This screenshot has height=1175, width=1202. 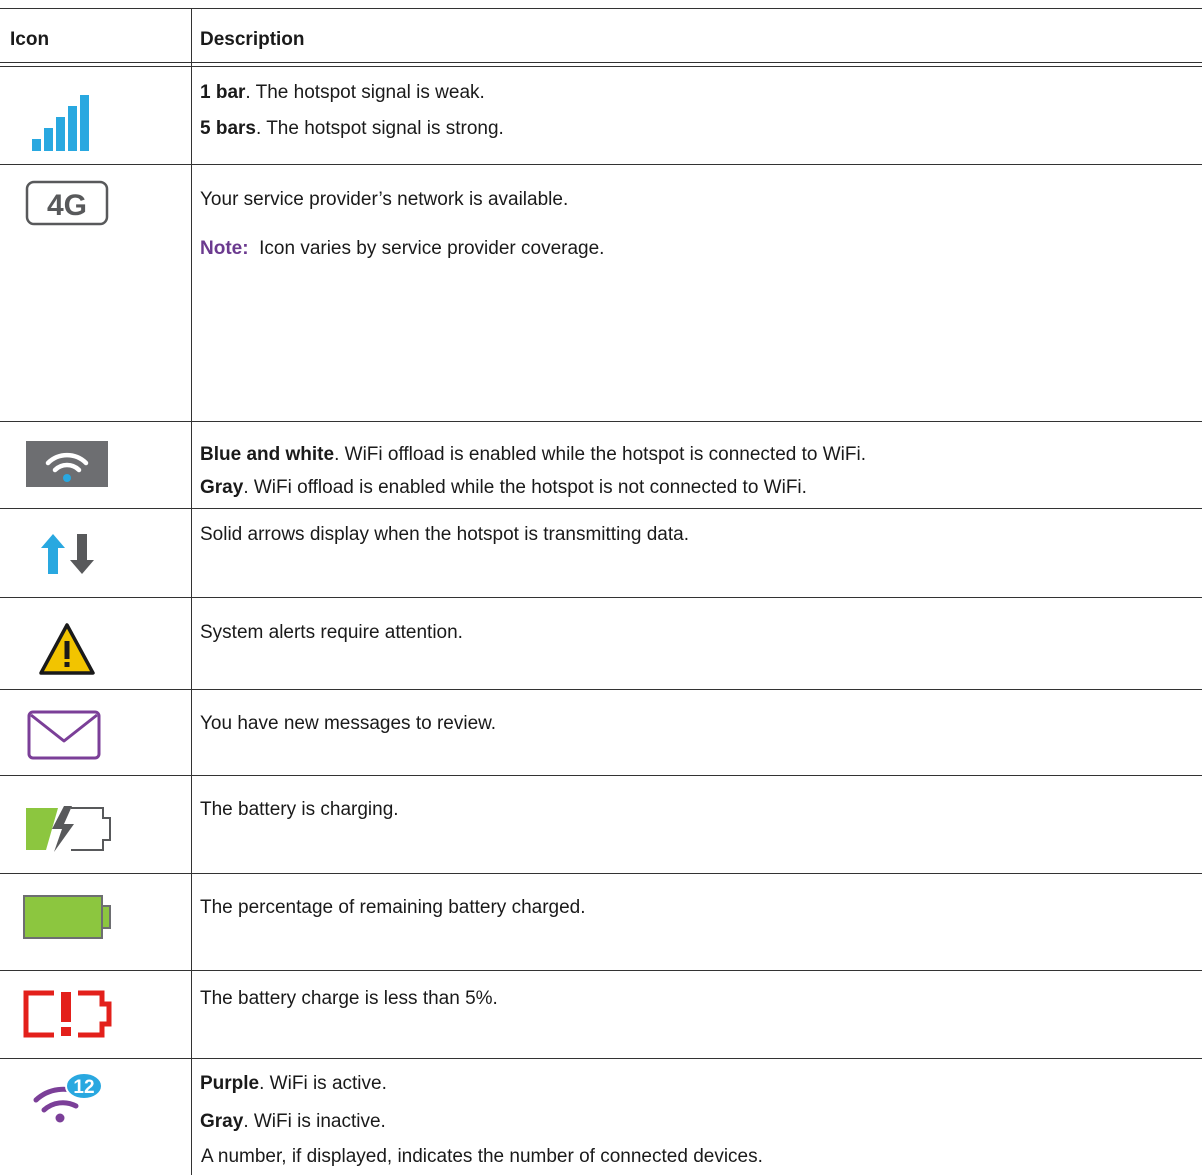 I want to click on description-line: Gray. WiFi is inactive., so click(x=293, y=1122).